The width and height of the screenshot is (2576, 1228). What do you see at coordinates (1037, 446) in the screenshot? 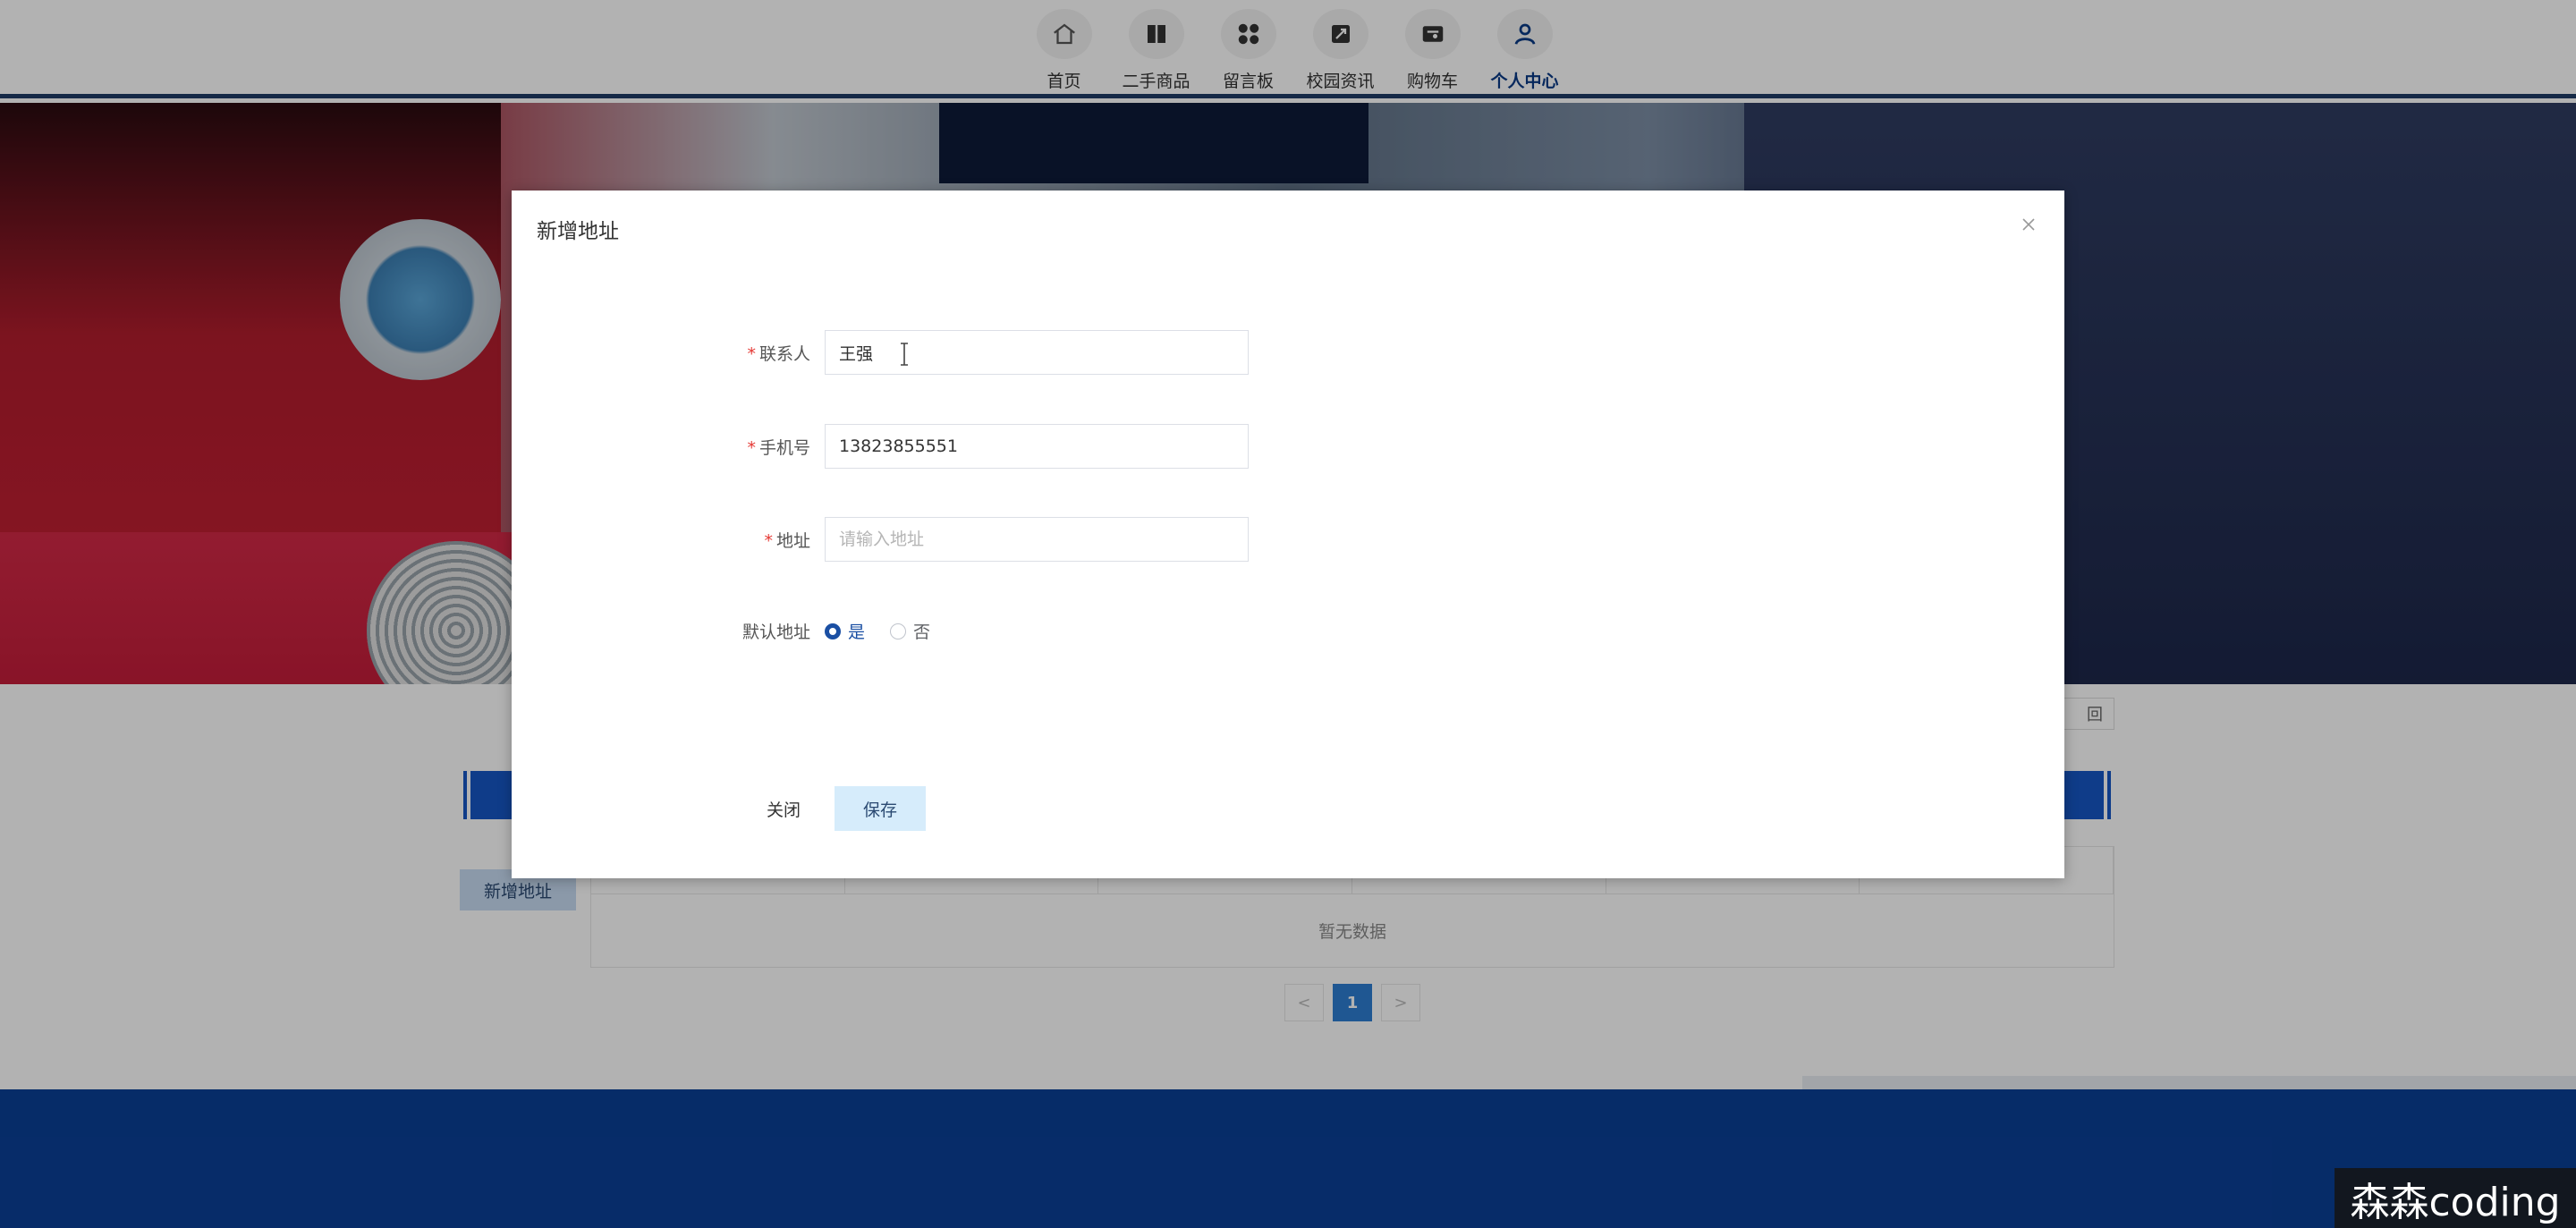
I see `phone-input` at bounding box center [1037, 446].